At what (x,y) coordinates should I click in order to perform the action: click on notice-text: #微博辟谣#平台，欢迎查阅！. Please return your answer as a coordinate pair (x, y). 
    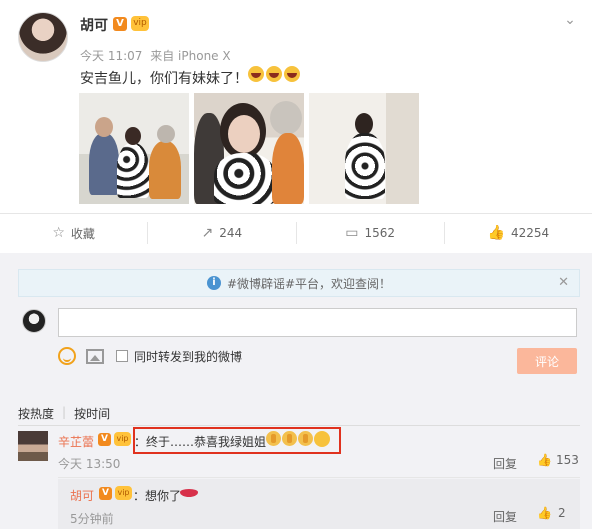
    Looking at the image, I should click on (309, 283).